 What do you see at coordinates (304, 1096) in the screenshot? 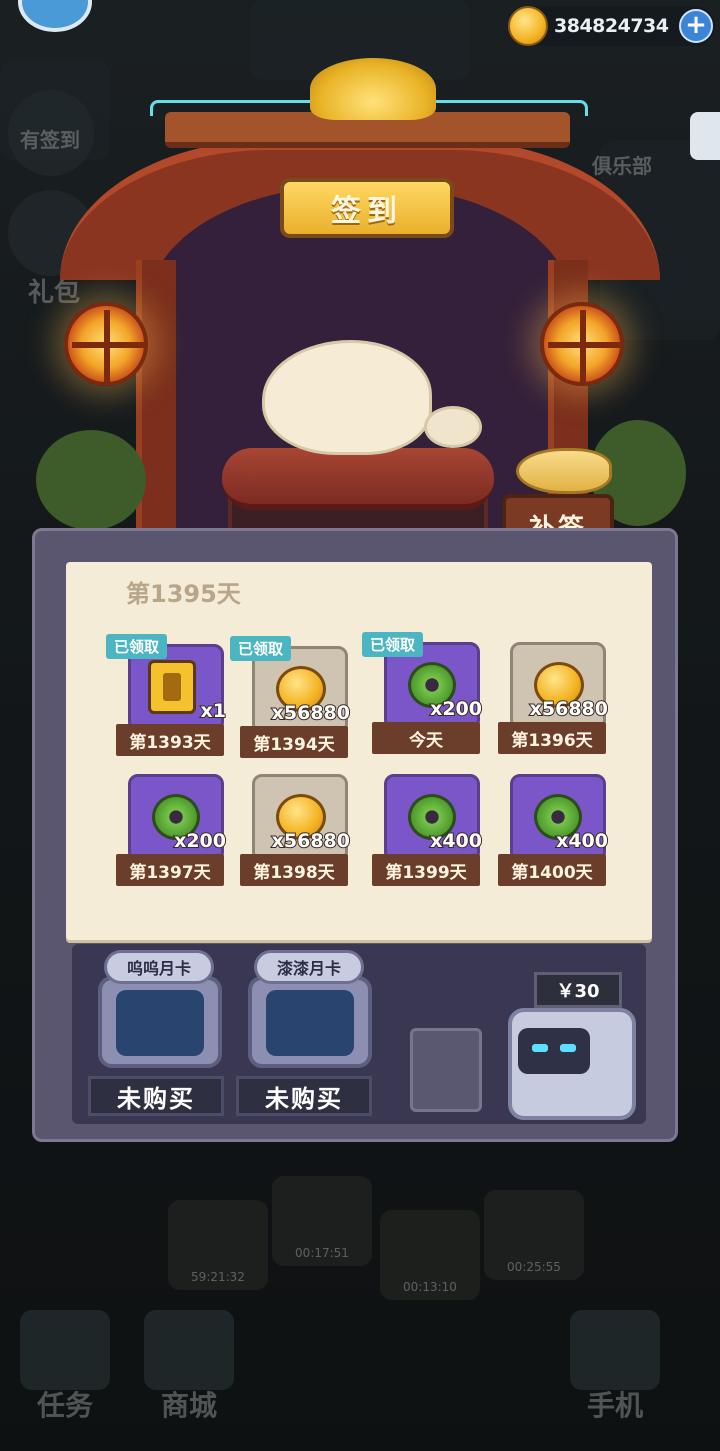
I see `buy-qiqi-card-button: 未购买` at bounding box center [304, 1096].